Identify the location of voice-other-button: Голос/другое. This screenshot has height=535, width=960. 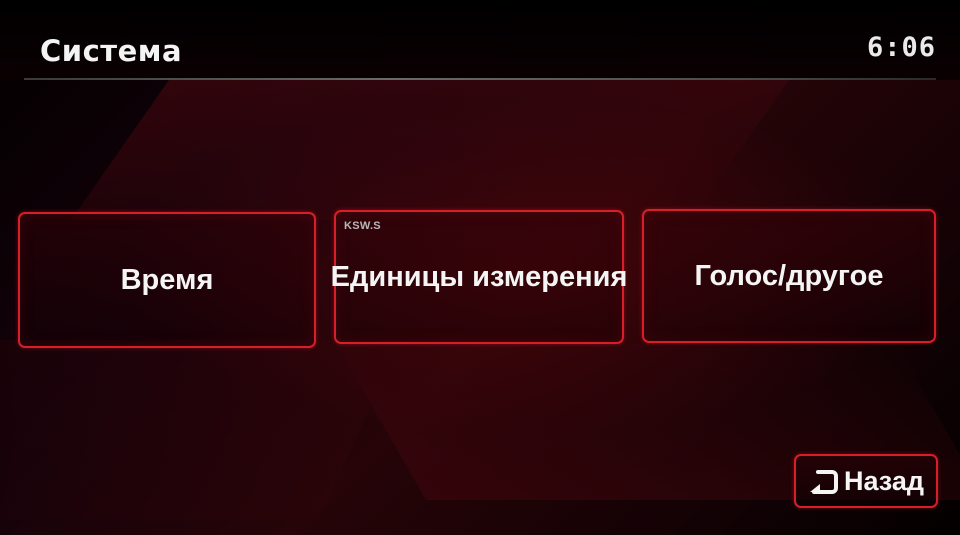
(789, 276).